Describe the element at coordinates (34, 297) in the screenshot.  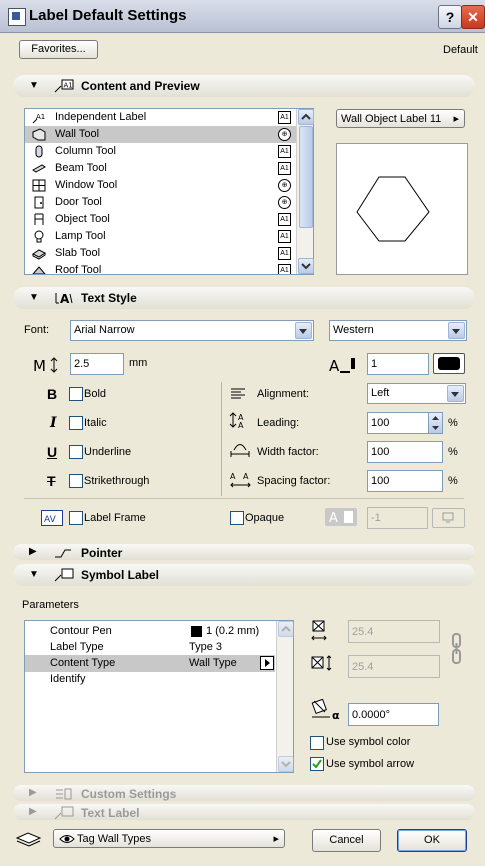
I see `collapse-triangle-icon: ▼` at that location.